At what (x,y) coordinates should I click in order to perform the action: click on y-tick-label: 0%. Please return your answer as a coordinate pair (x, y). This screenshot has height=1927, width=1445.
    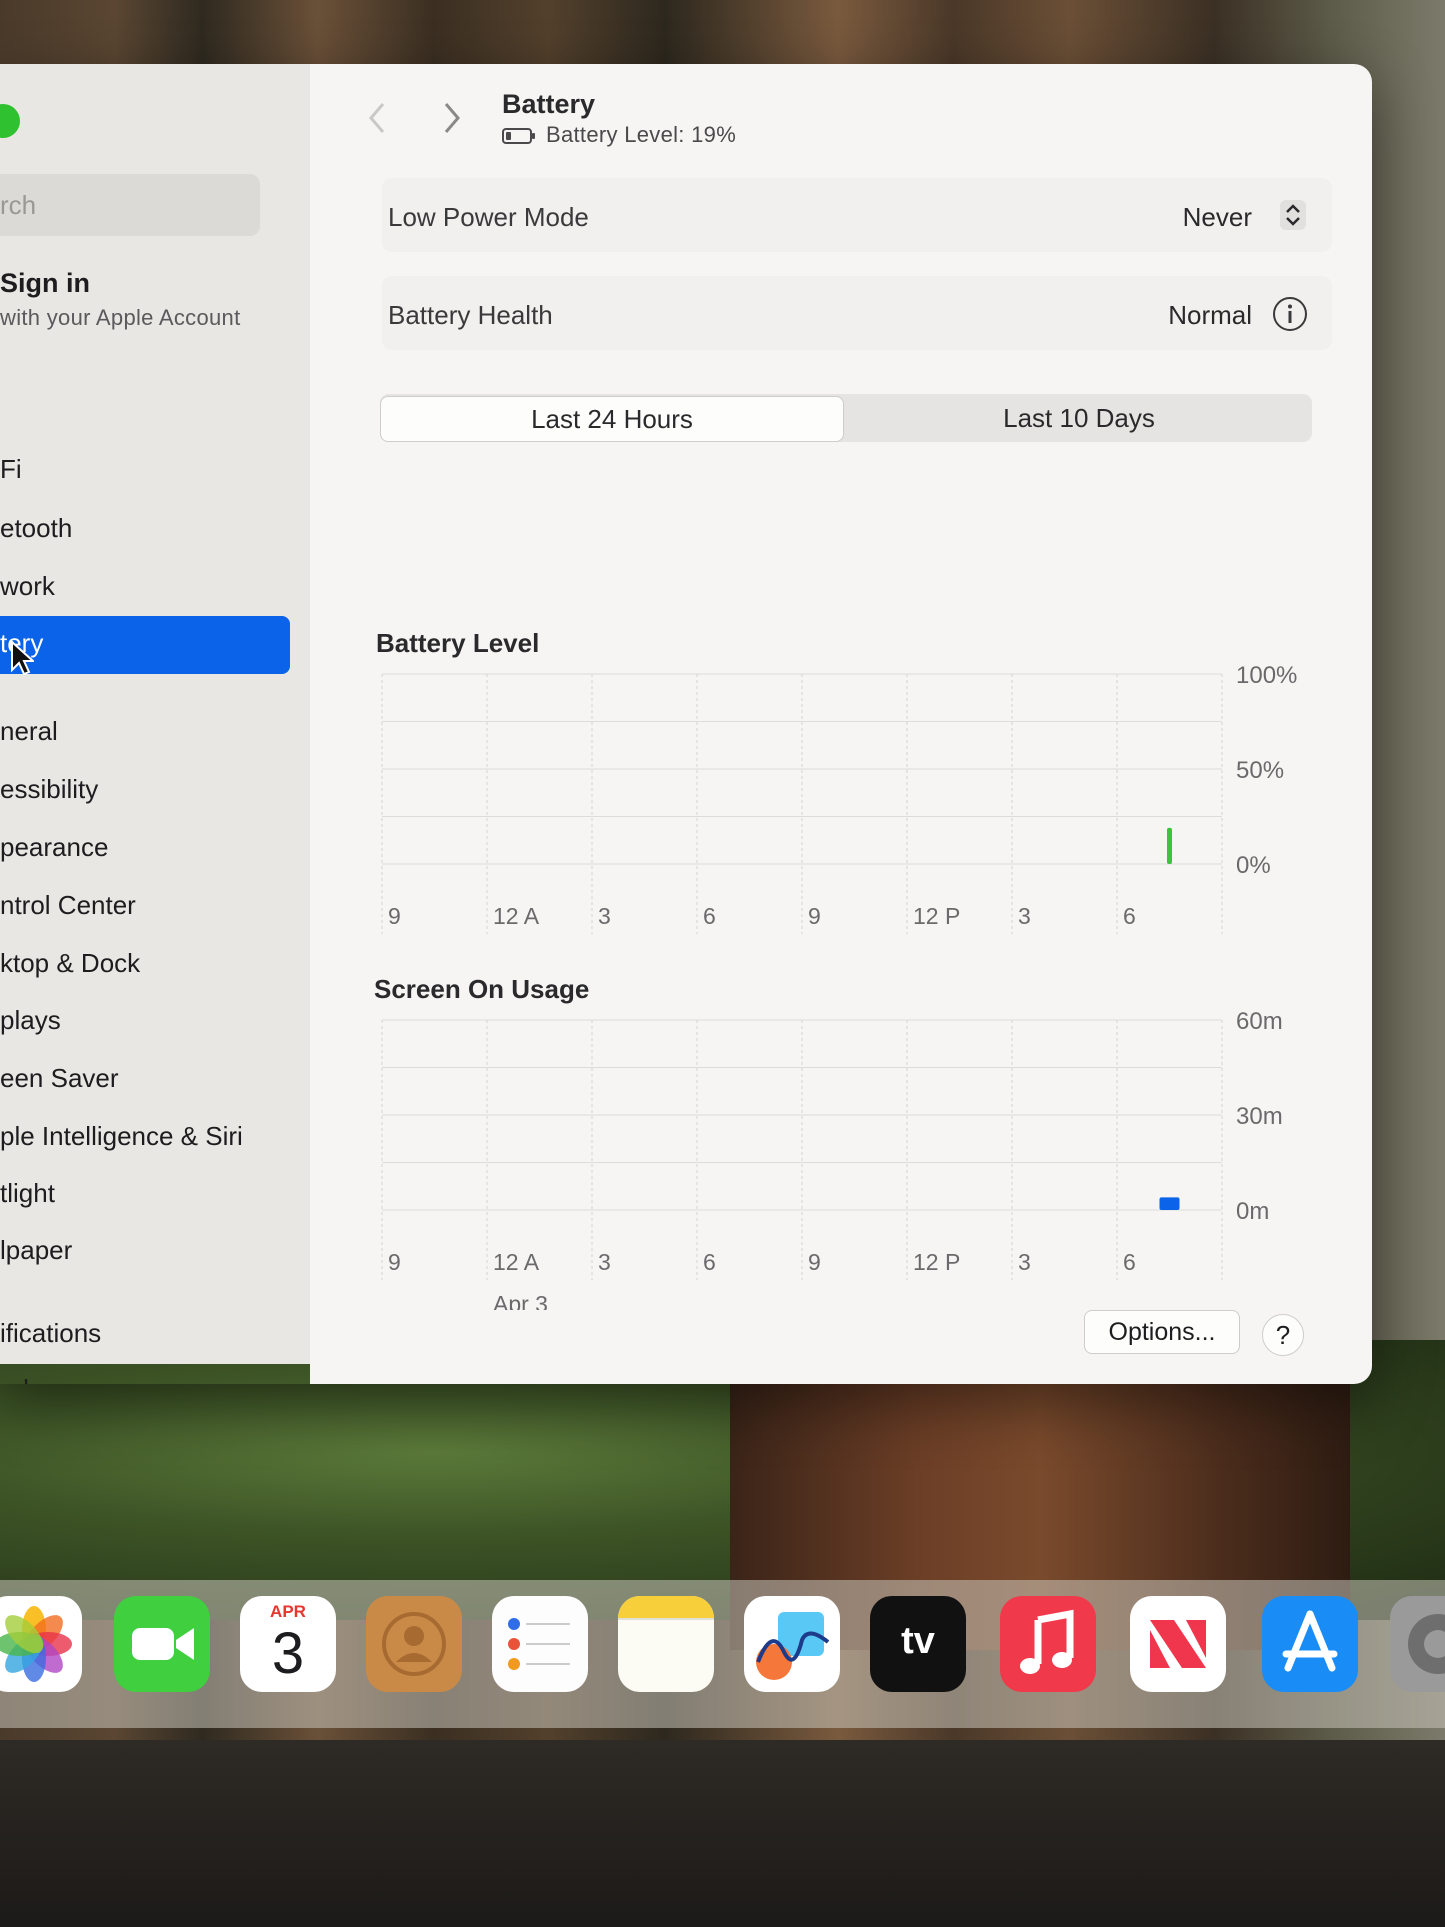
    Looking at the image, I should click on (1253, 865).